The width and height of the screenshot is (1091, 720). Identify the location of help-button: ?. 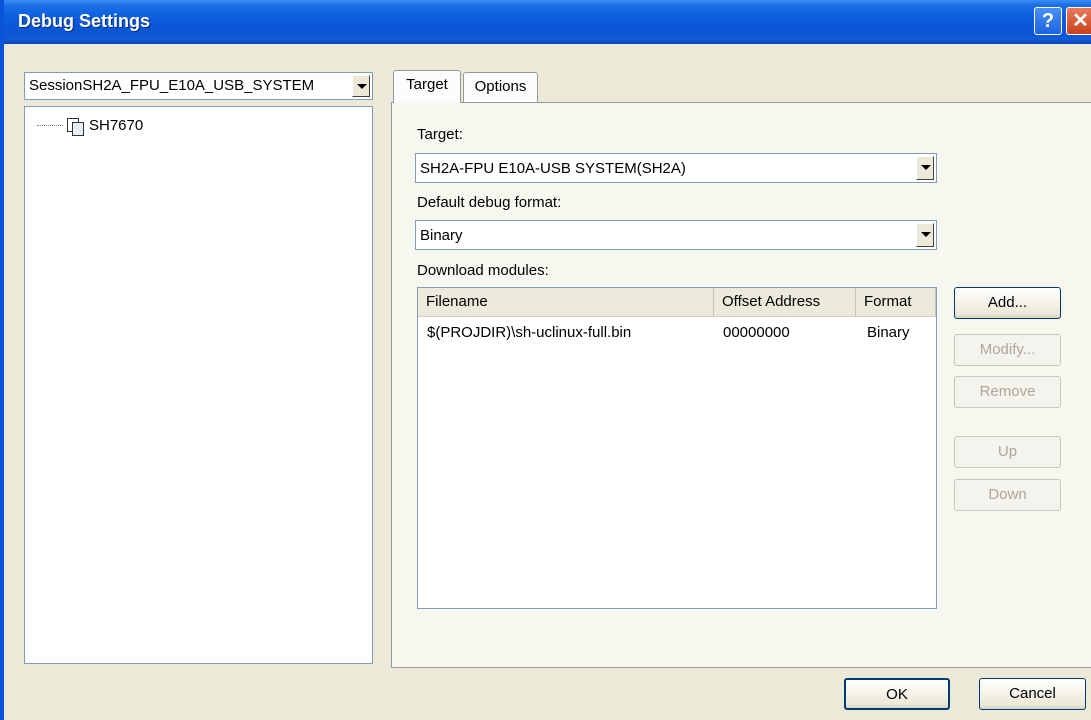
(1048, 21).